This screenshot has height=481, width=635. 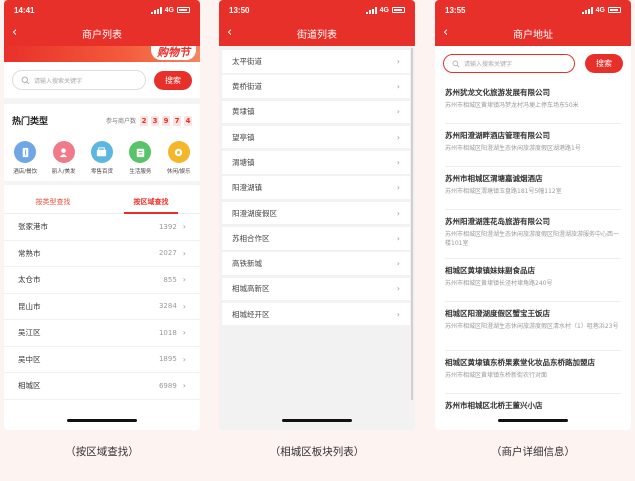 What do you see at coordinates (251, 238) in the screenshot?
I see `street-name: 苏相合作区` at bounding box center [251, 238].